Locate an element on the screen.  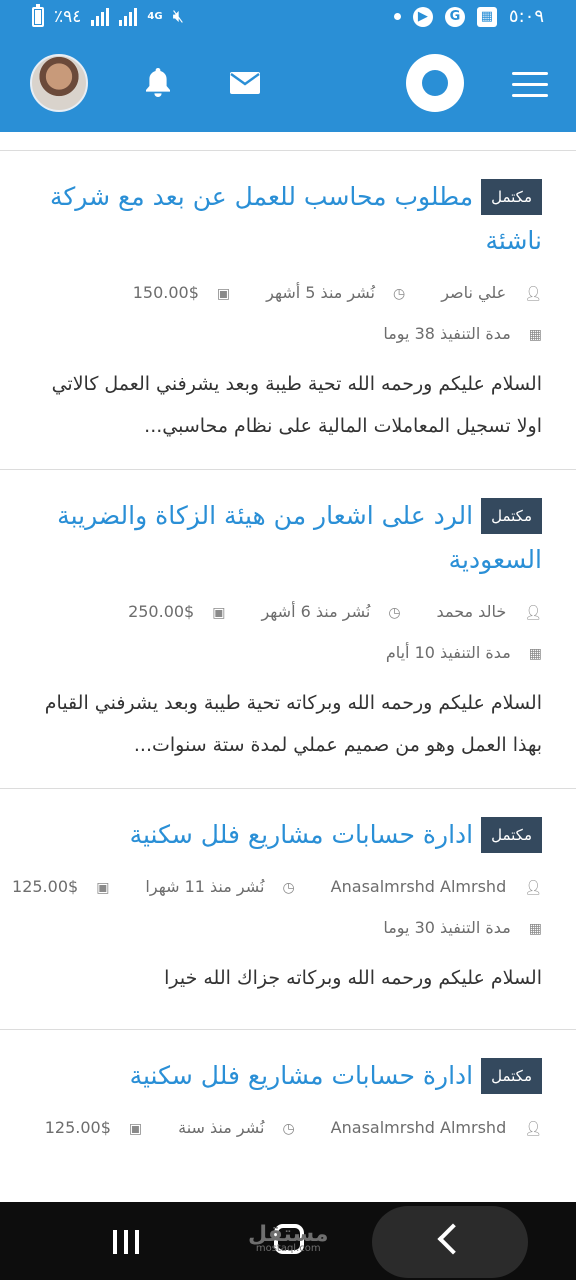
dot-icon is located at coordinates (397, 16).